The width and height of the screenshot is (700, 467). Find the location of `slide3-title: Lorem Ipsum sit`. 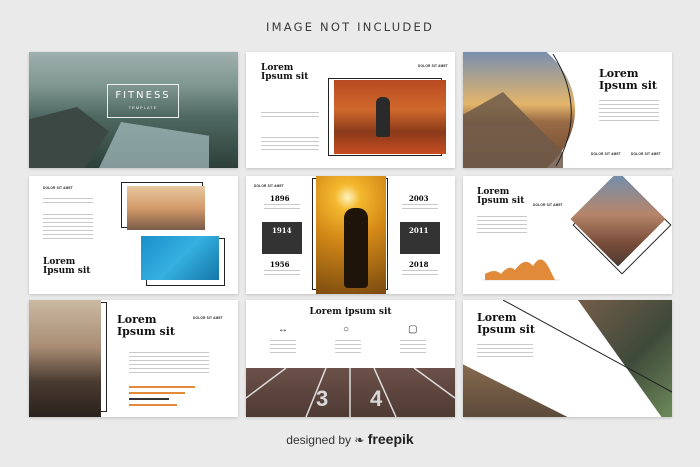

slide3-title: Lorem Ipsum sit is located at coordinates (628, 79).